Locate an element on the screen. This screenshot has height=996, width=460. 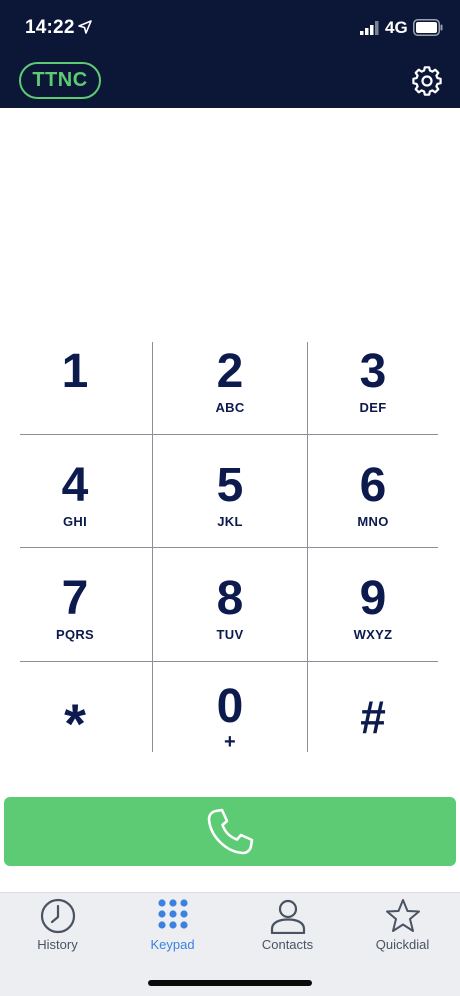
key-7: 7 PQRS is located at coordinates (75, 615).